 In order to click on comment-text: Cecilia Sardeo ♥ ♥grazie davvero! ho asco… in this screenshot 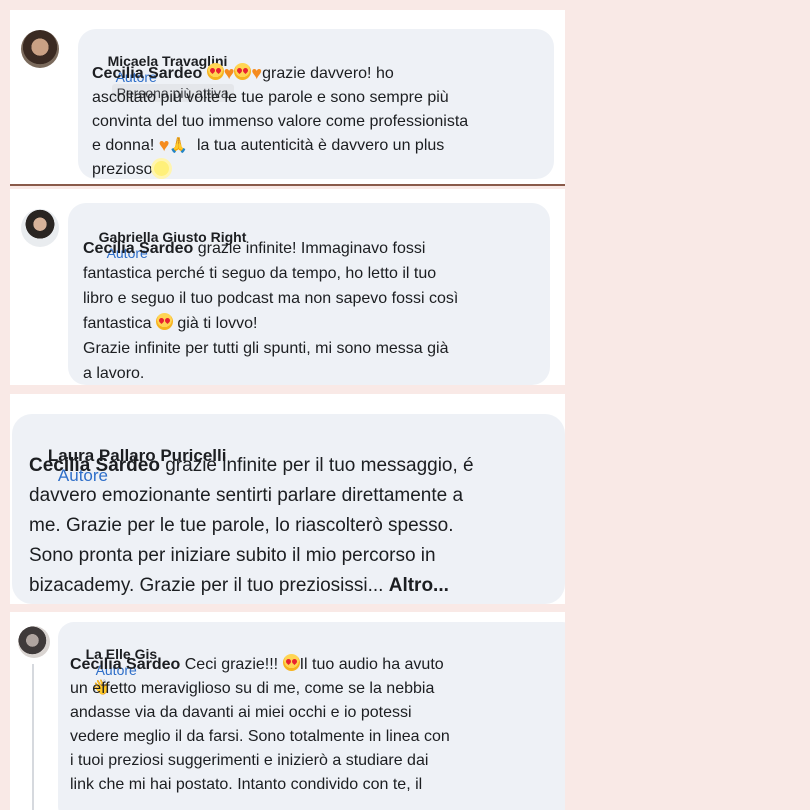, I will do `click(280, 120)`.